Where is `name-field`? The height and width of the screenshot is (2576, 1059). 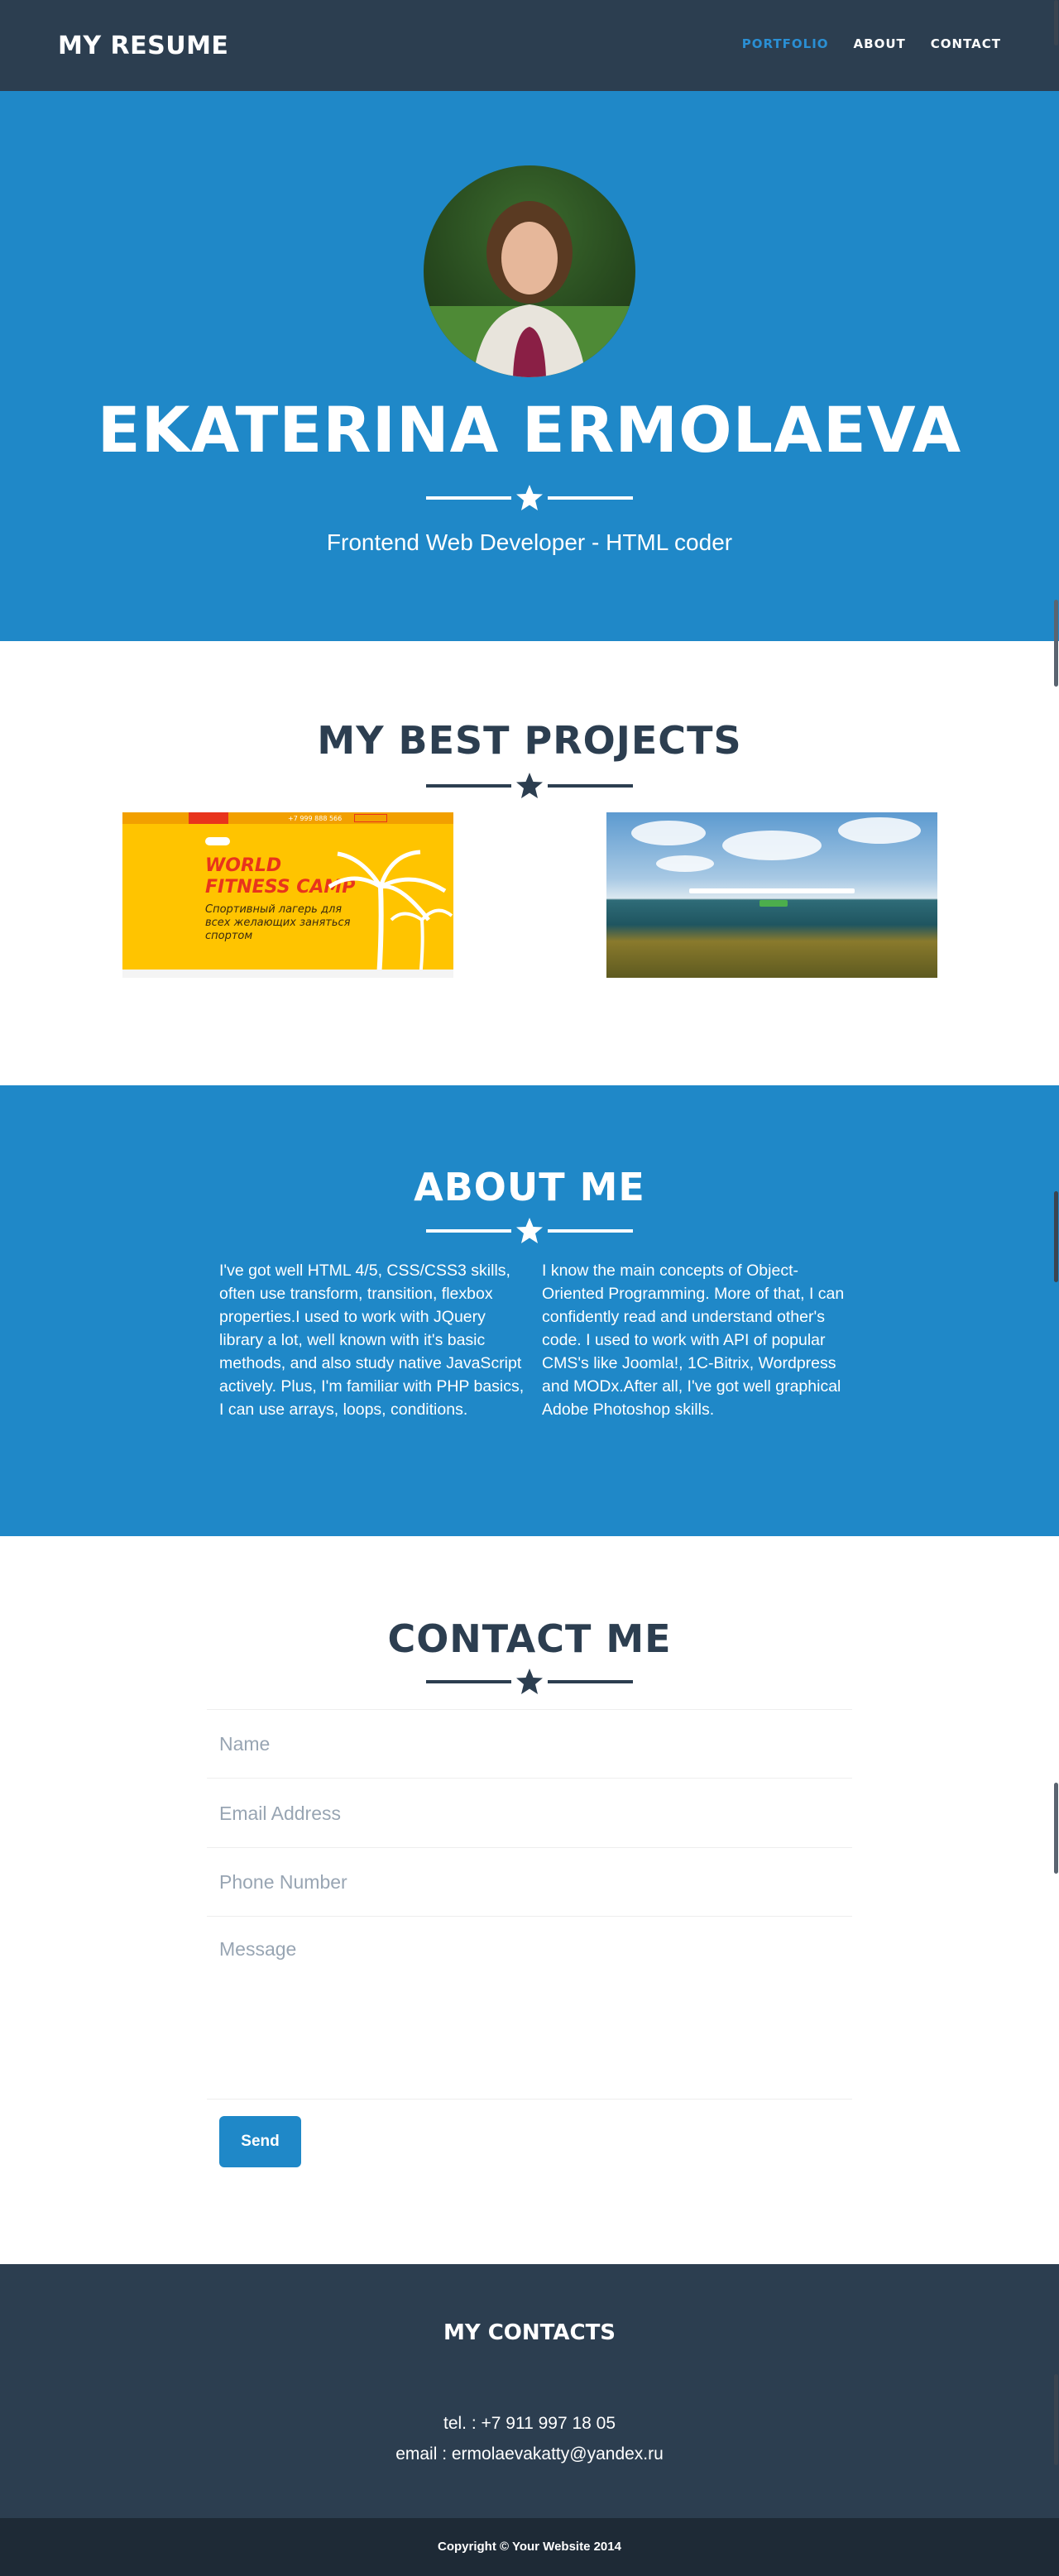 name-field is located at coordinates (529, 1745).